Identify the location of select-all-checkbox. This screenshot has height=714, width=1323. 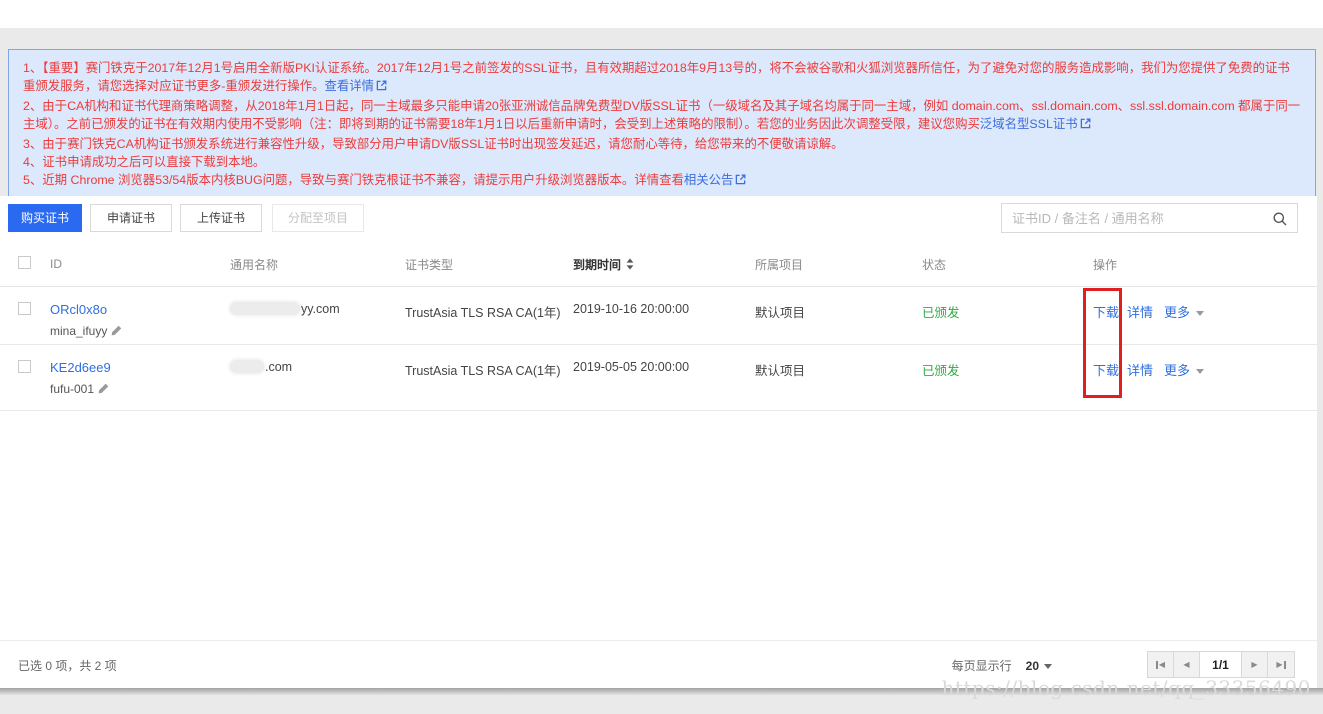
(24, 262).